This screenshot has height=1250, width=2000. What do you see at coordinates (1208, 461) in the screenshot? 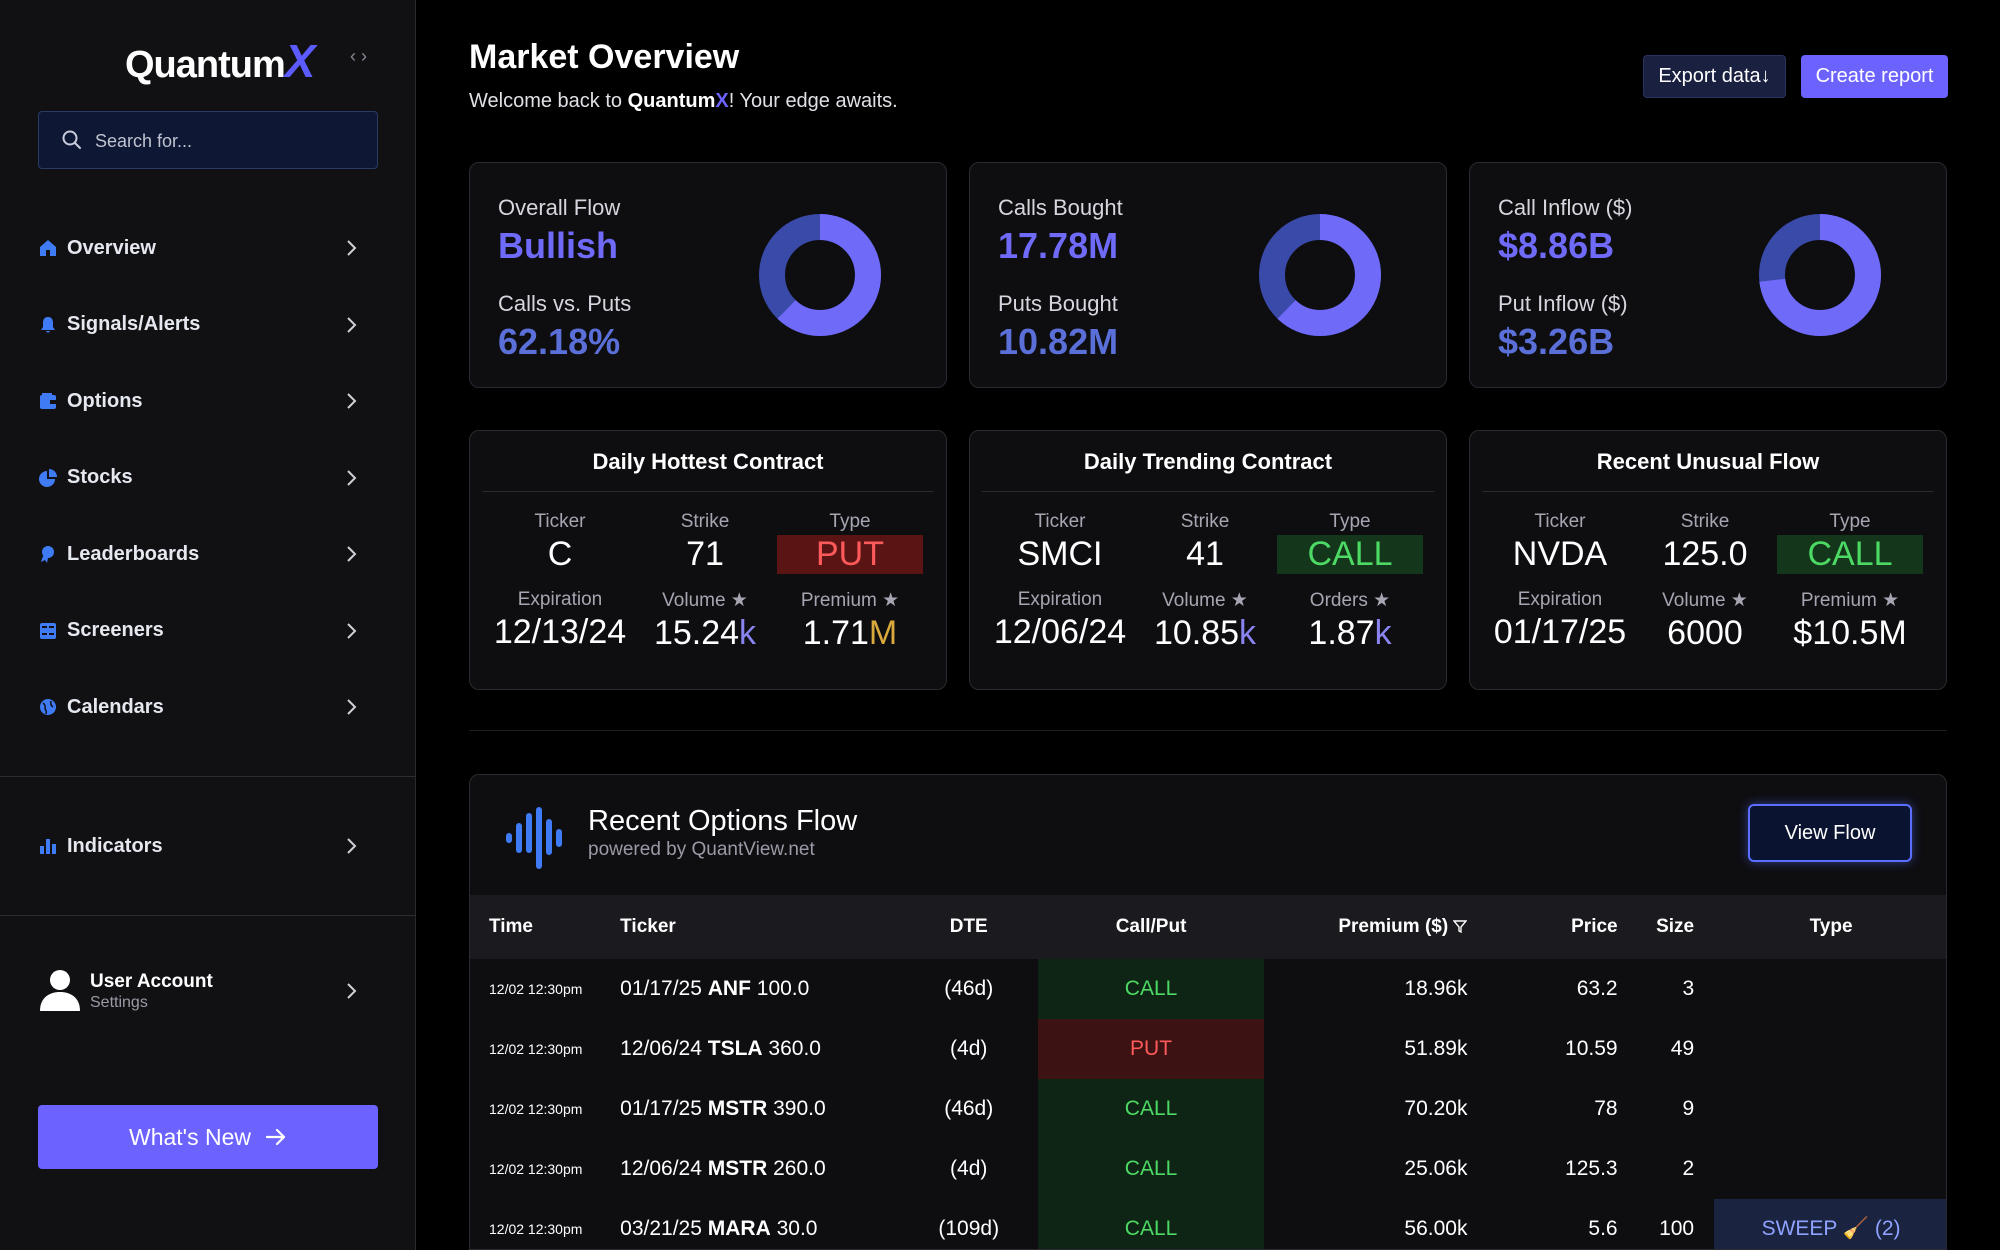
I see `contract-card-title: Daily Trending Contract` at bounding box center [1208, 461].